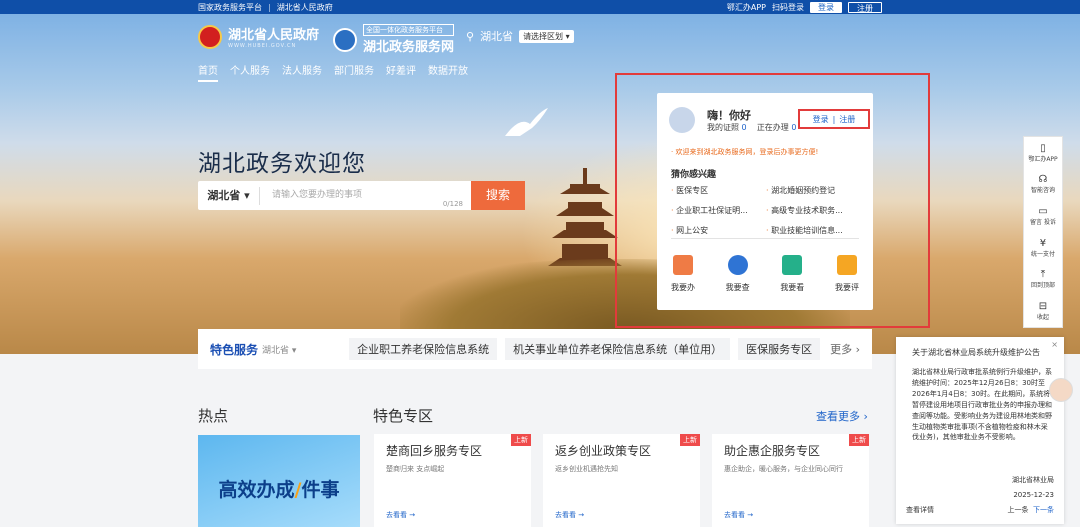  What do you see at coordinates (737, 265) in the screenshot?
I see `query-icon` at bounding box center [737, 265].